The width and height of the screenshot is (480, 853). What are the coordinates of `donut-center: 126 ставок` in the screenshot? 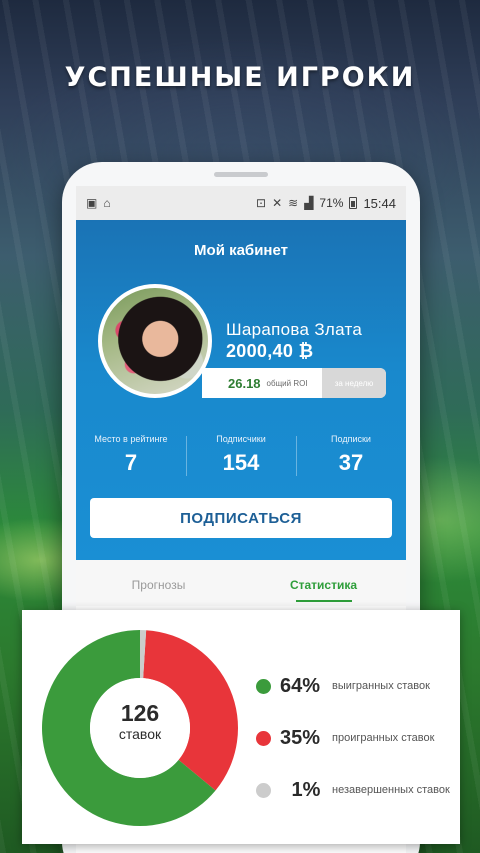 It's located at (140, 721).